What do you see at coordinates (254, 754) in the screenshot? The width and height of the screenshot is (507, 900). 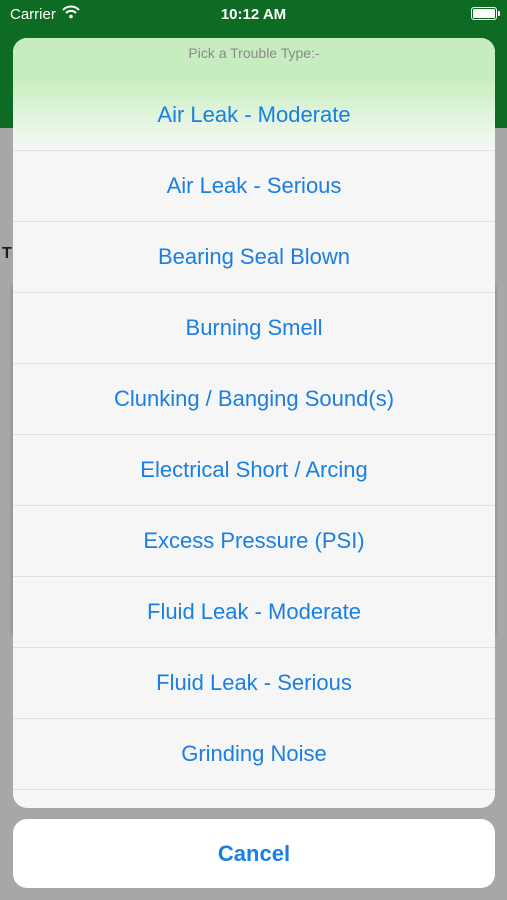 I see `option-grinding-noise: Grinding Noise` at bounding box center [254, 754].